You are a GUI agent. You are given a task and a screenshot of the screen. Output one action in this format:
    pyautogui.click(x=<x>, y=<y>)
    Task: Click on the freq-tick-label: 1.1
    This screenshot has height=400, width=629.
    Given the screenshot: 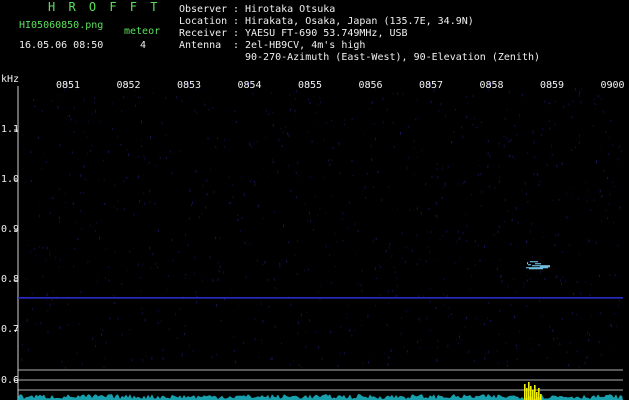 What is the action you would take?
    pyautogui.click(x=10, y=129)
    